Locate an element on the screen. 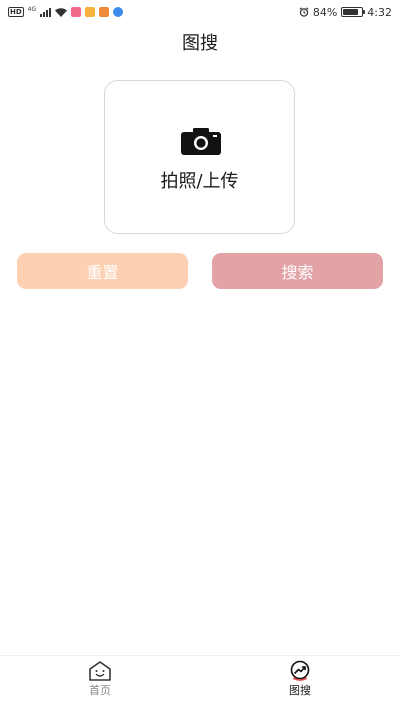  clock: 4:32 is located at coordinates (379, 12).